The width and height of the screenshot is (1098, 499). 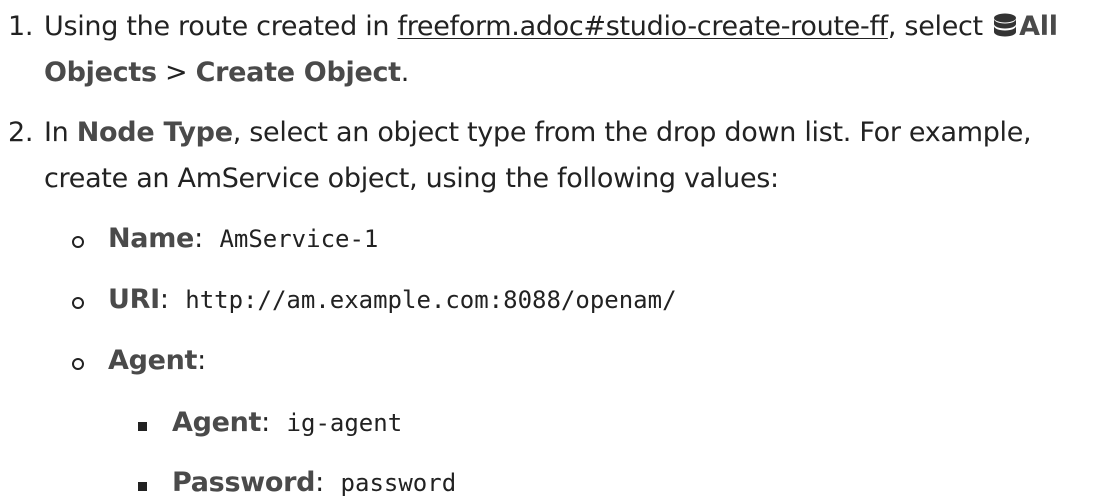 What do you see at coordinates (299, 239) in the screenshot?
I see `name-value: AmService-1` at bounding box center [299, 239].